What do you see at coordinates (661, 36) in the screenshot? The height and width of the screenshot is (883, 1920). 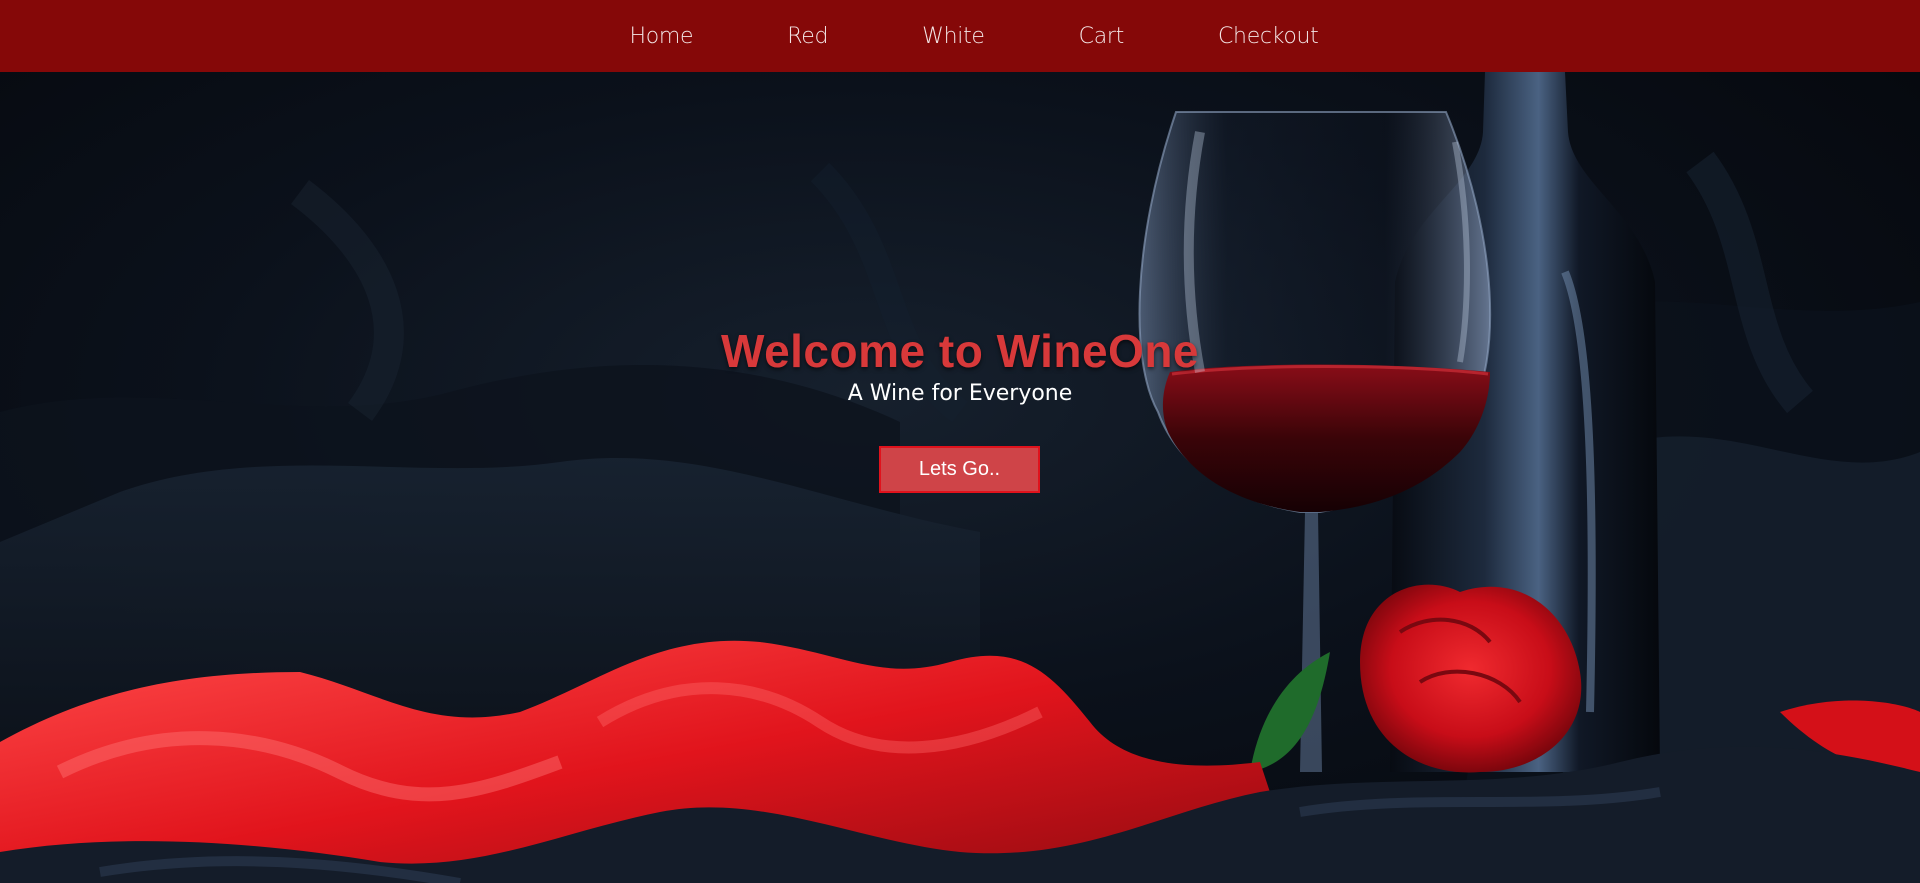 I see `nav-item-home: Home` at bounding box center [661, 36].